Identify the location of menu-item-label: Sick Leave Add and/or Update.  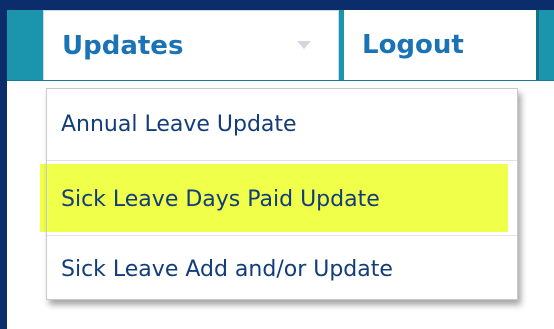
(227, 269).